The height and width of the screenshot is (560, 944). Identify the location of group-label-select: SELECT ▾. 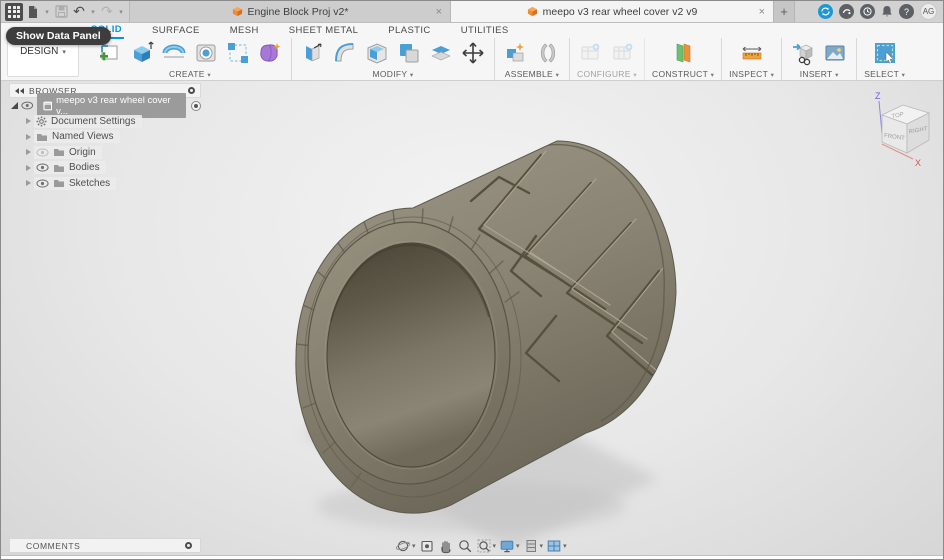
(884, 74).